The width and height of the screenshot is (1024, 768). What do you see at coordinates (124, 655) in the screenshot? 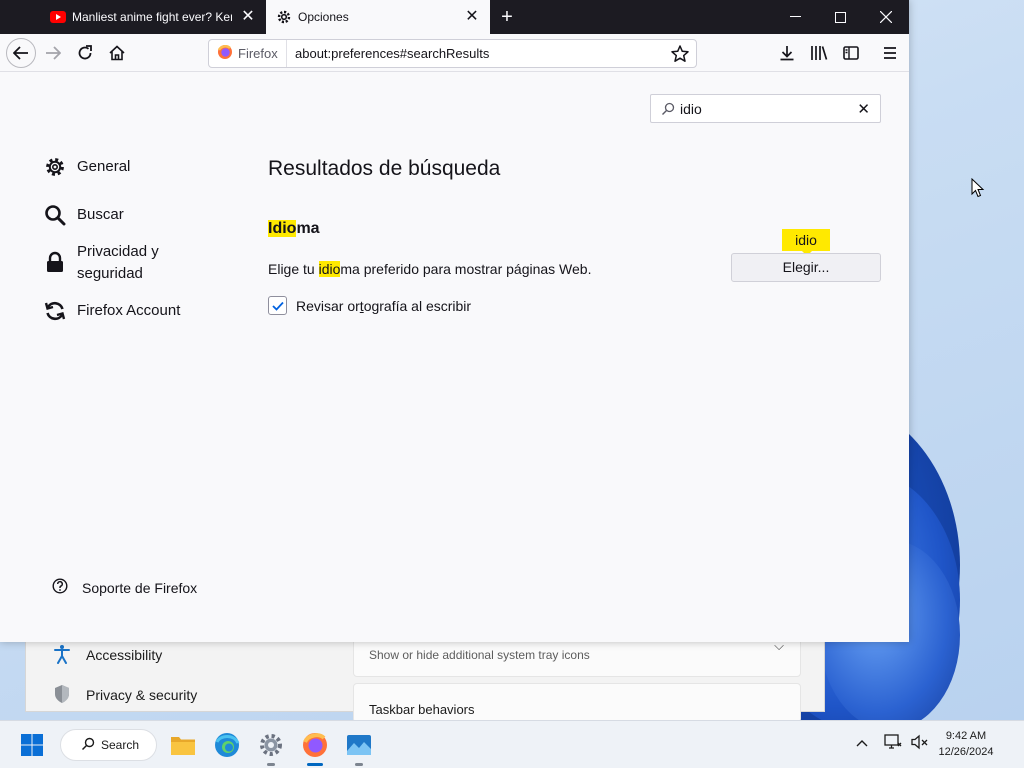
I see `nav-item-label: Accessibility` at bounding box center [124, 655].